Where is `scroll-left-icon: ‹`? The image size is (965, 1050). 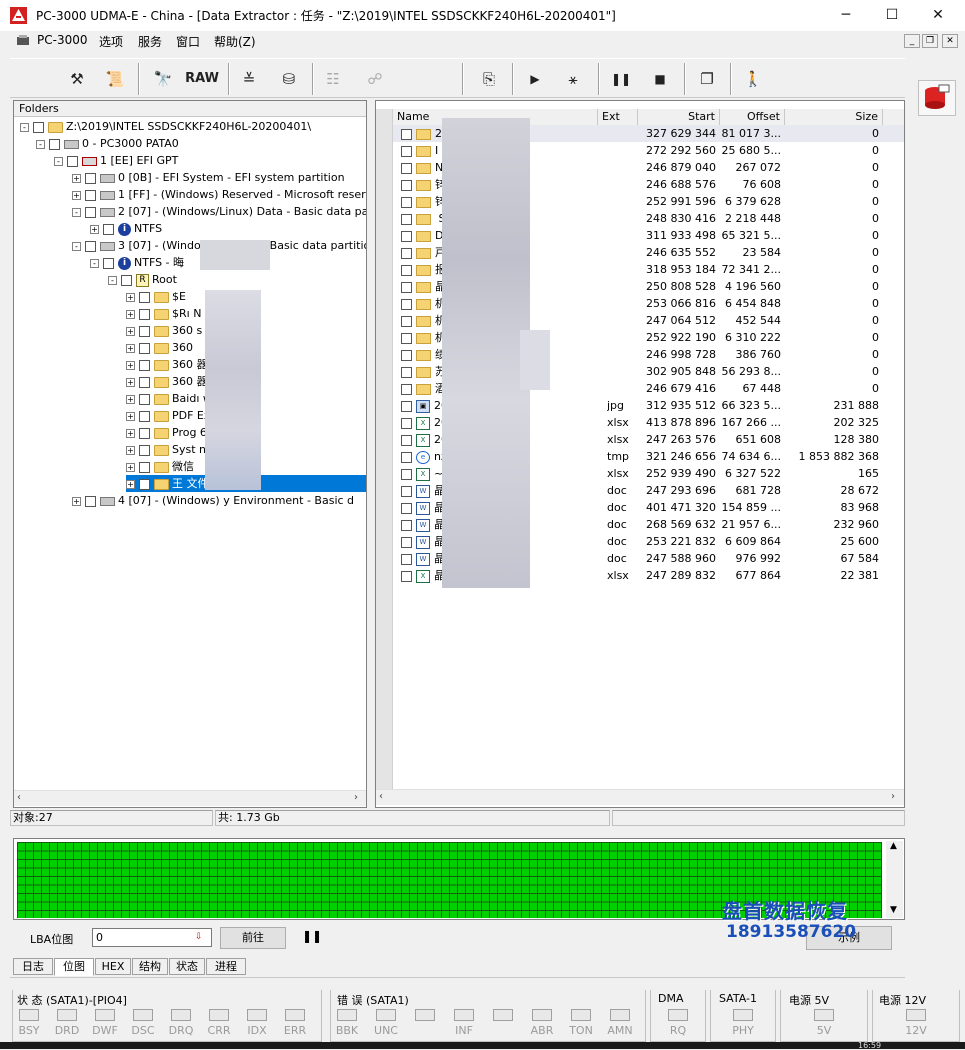
scroll-left-icon: ‹ is located at coordinates (381, 796).